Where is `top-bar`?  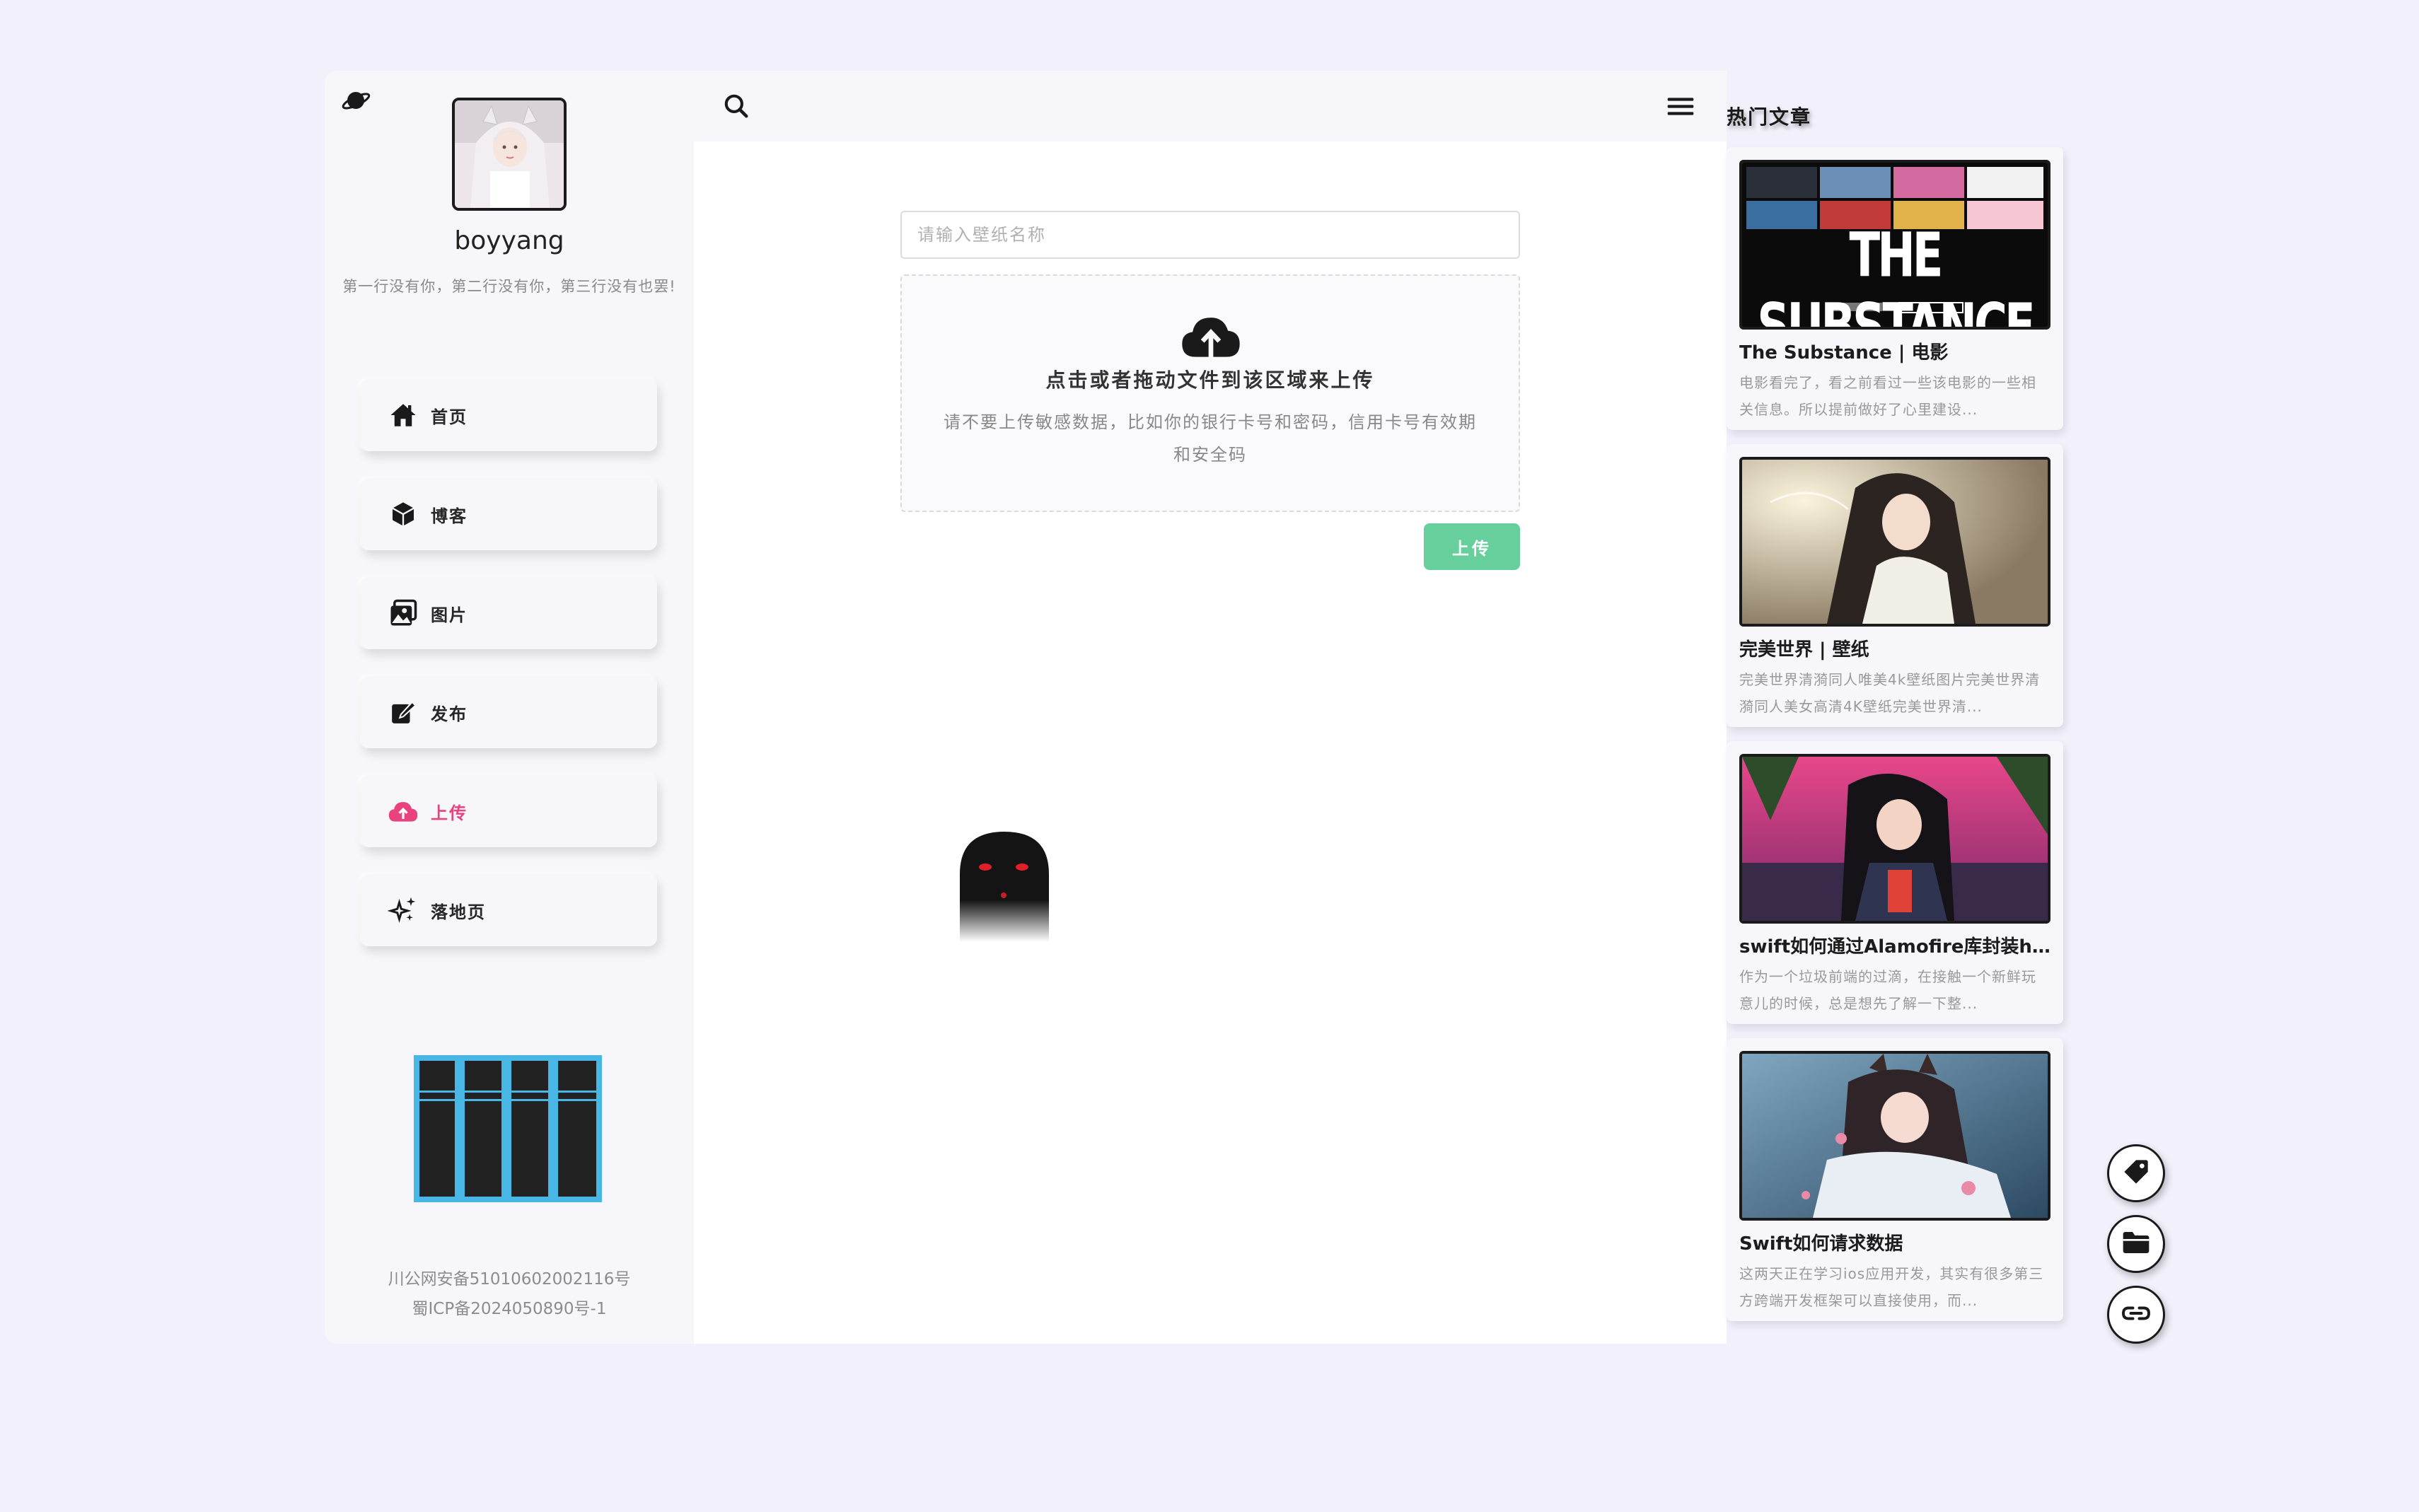 top-bar is located at coordinates (1211, 106).